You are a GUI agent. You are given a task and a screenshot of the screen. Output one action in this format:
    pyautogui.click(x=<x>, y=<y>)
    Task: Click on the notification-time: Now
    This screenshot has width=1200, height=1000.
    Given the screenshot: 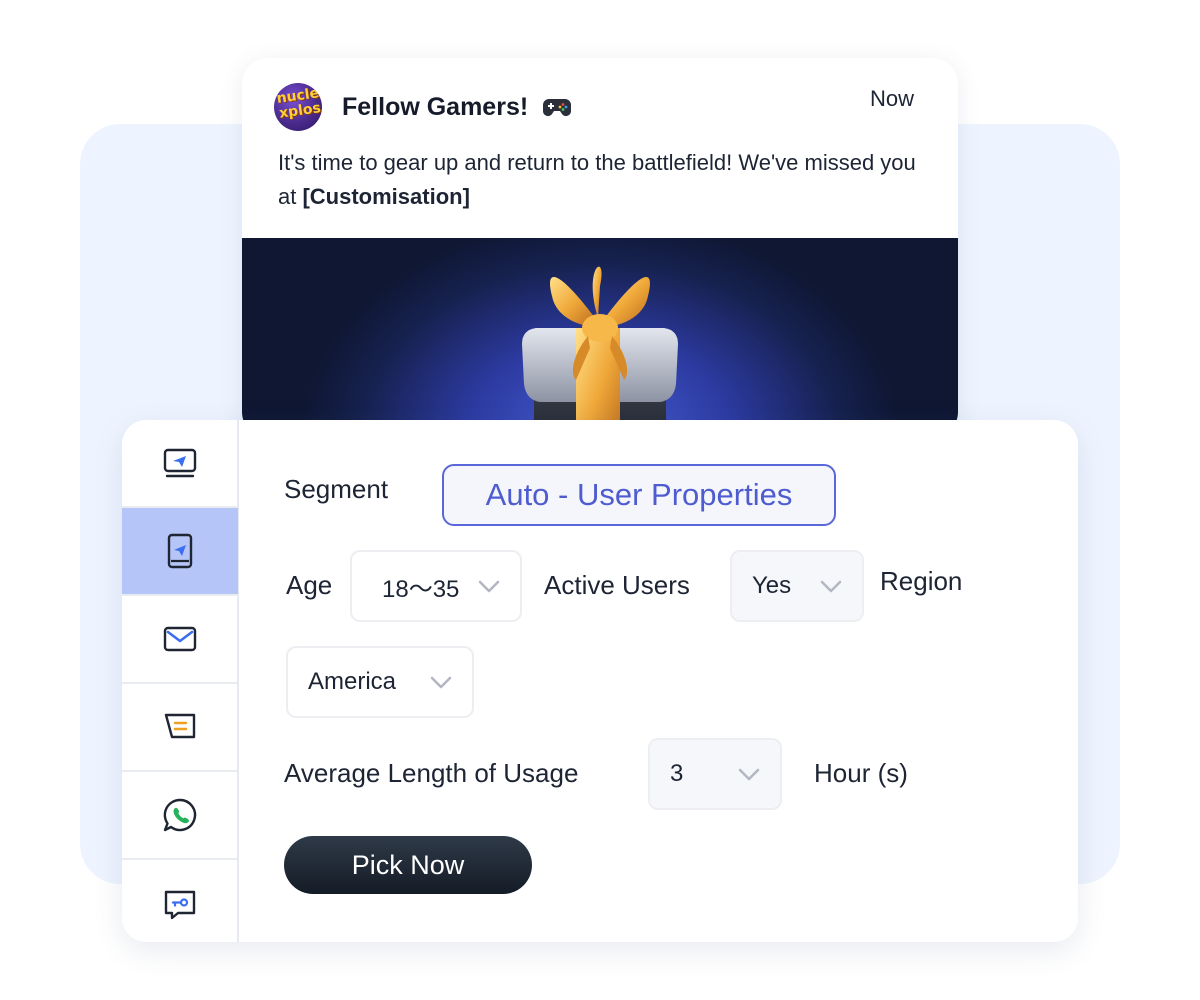 What is the action you would take?
    pyautogui.click(x=891, y=98)
    